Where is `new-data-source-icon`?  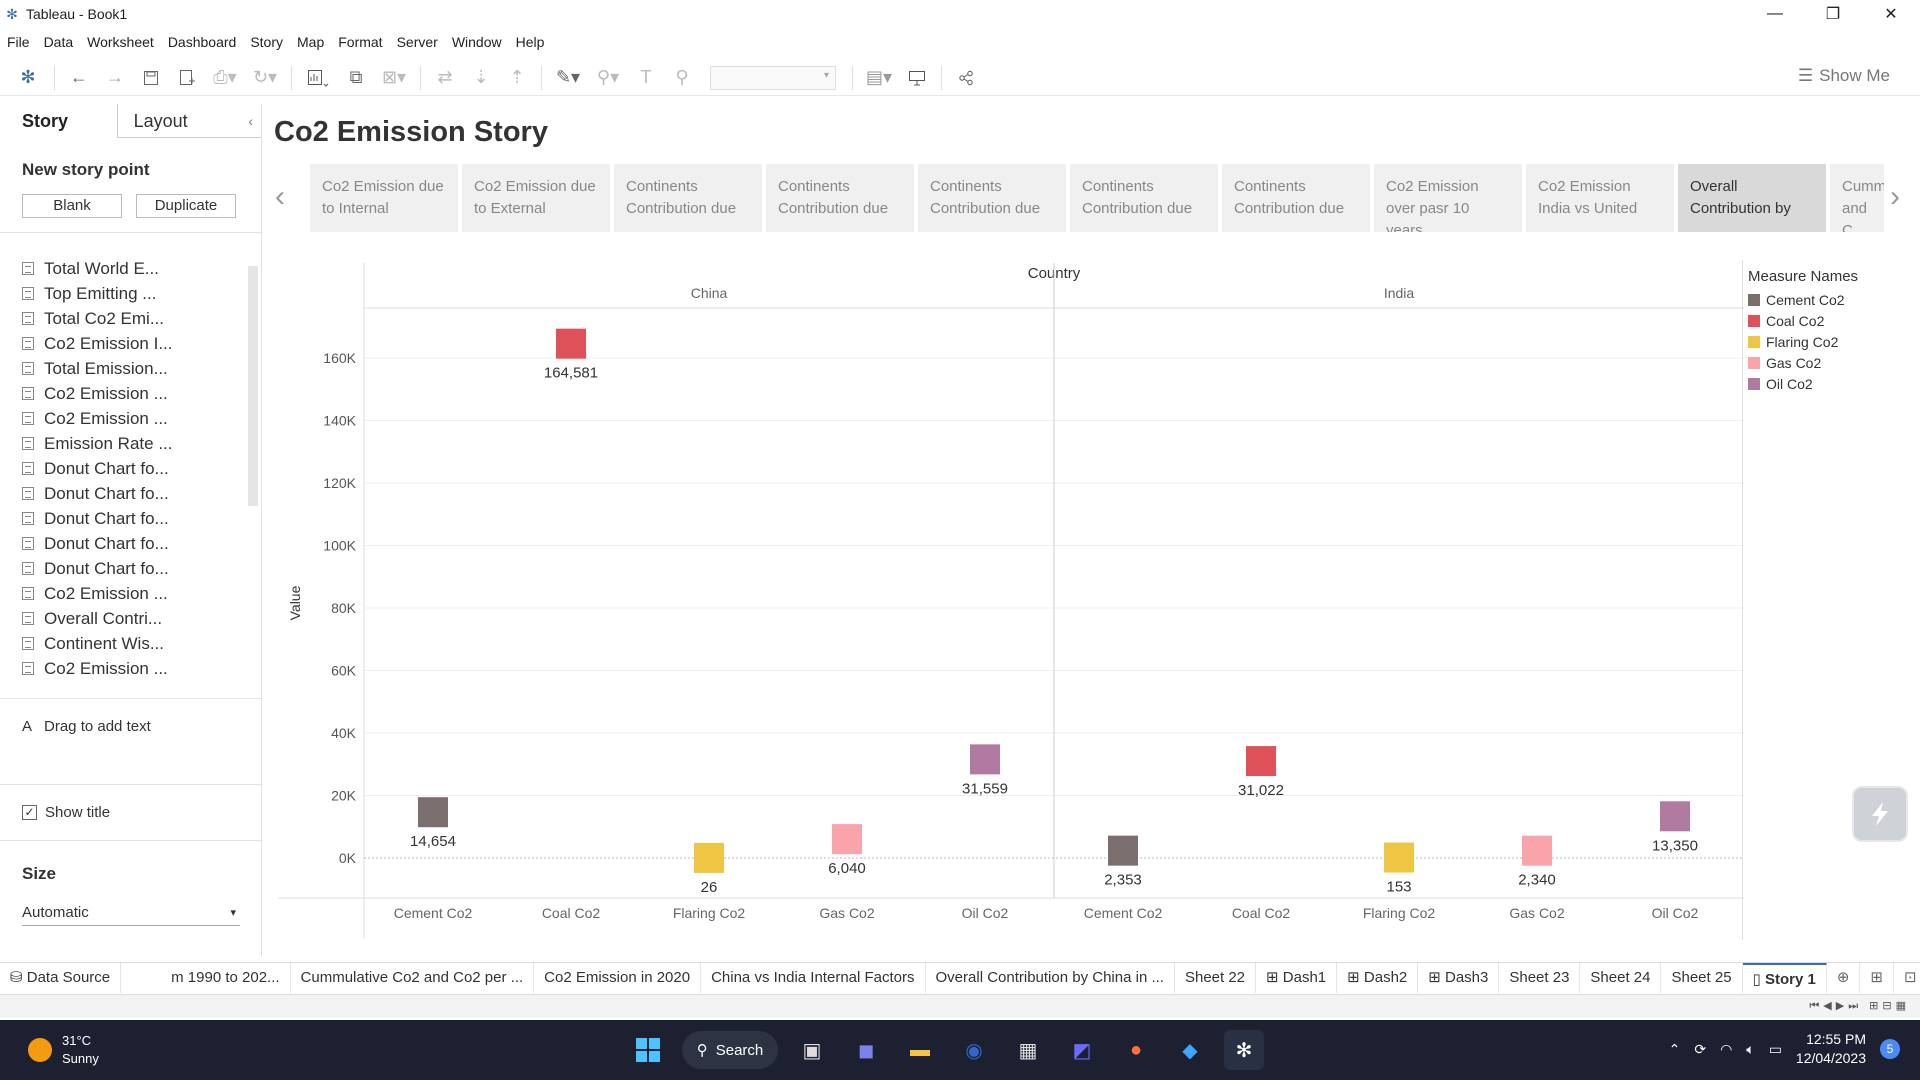 new-data-source-icon is located at coordinates (187, 78).